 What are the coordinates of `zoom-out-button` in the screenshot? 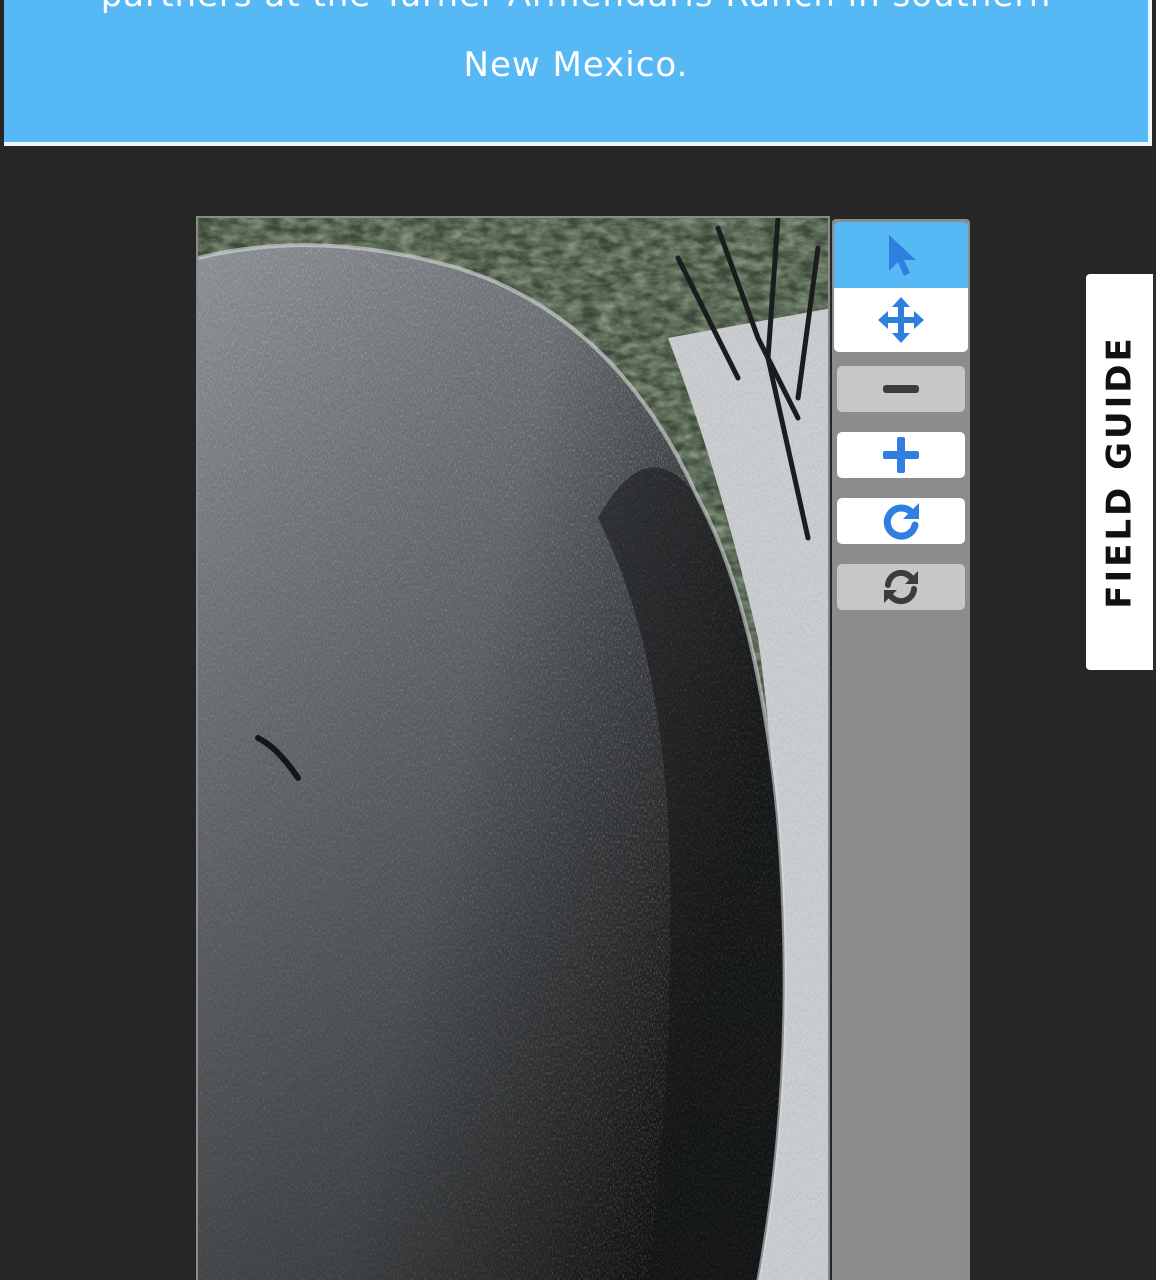 It's located at (901, 389).